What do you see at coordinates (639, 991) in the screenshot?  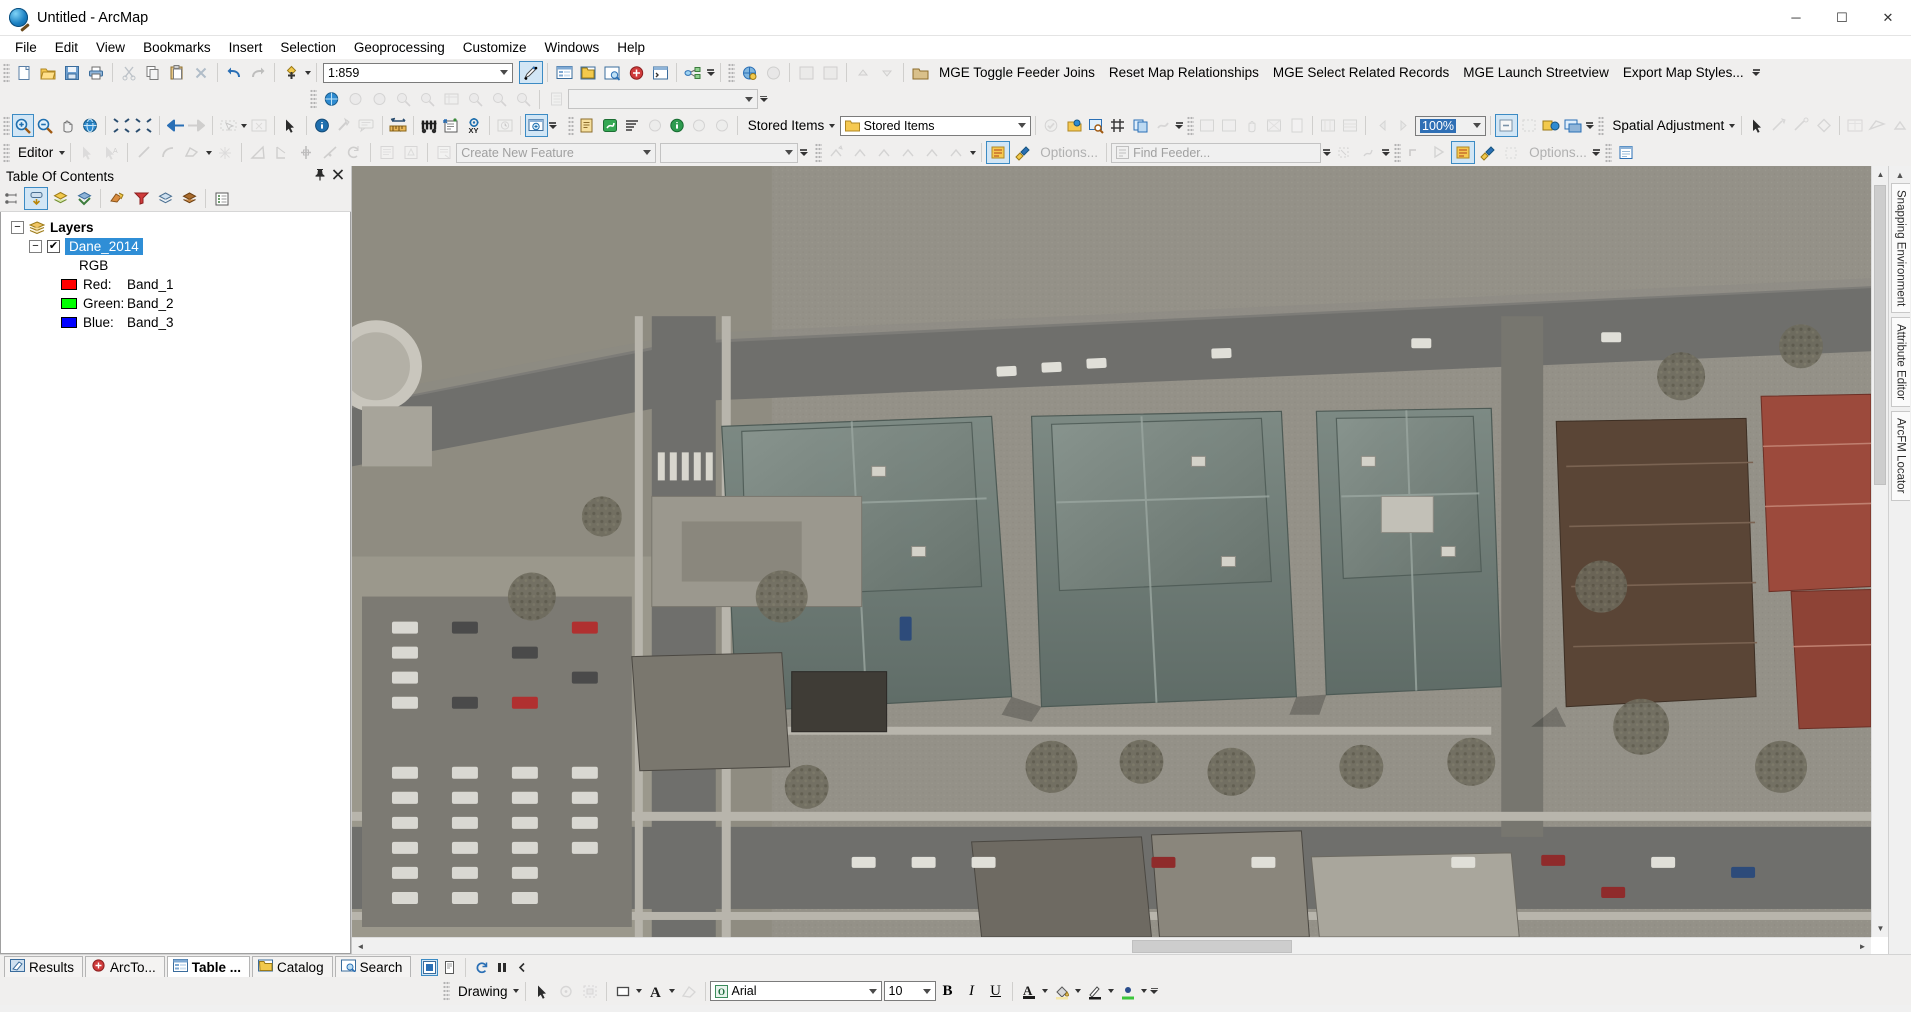 I see `new-rectangle-dropdown-icon` at bounding box center [639, 991].